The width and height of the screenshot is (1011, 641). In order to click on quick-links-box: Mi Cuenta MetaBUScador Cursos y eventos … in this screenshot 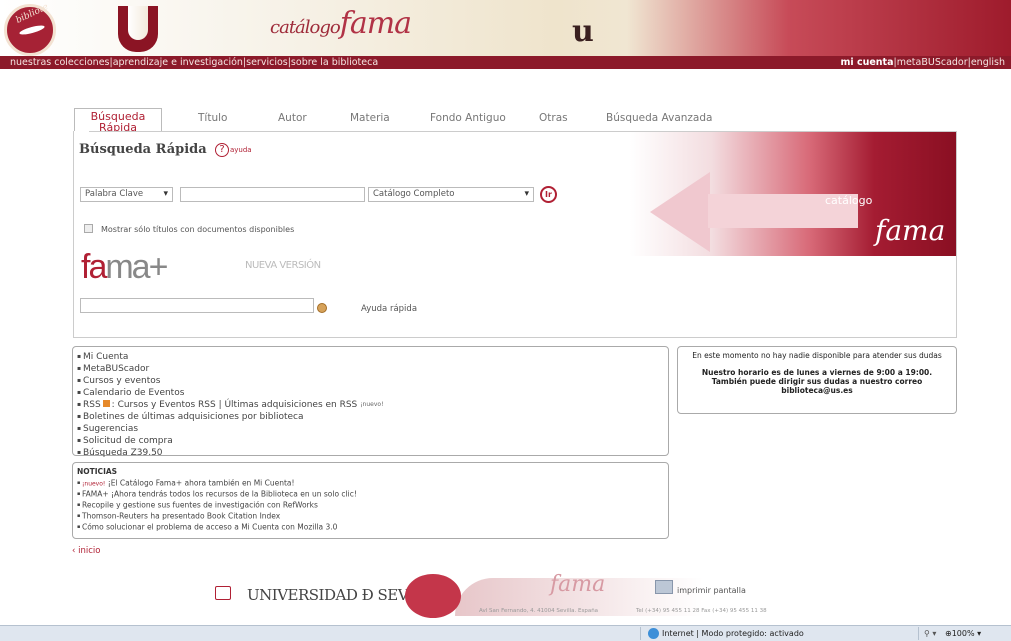, I will do `click(370, 402)`.